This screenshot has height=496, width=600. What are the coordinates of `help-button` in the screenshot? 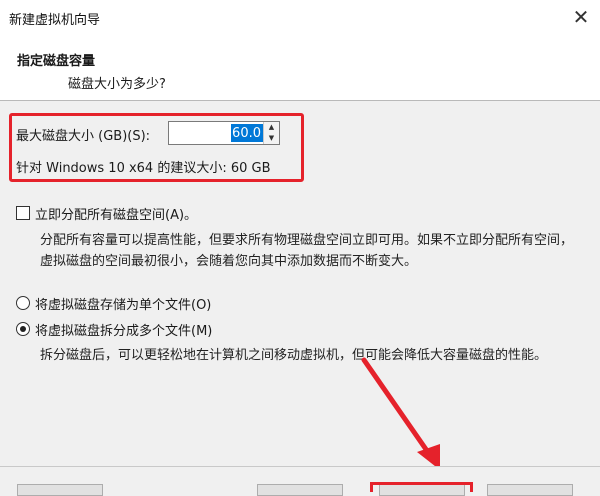 It's located at (60, 490).